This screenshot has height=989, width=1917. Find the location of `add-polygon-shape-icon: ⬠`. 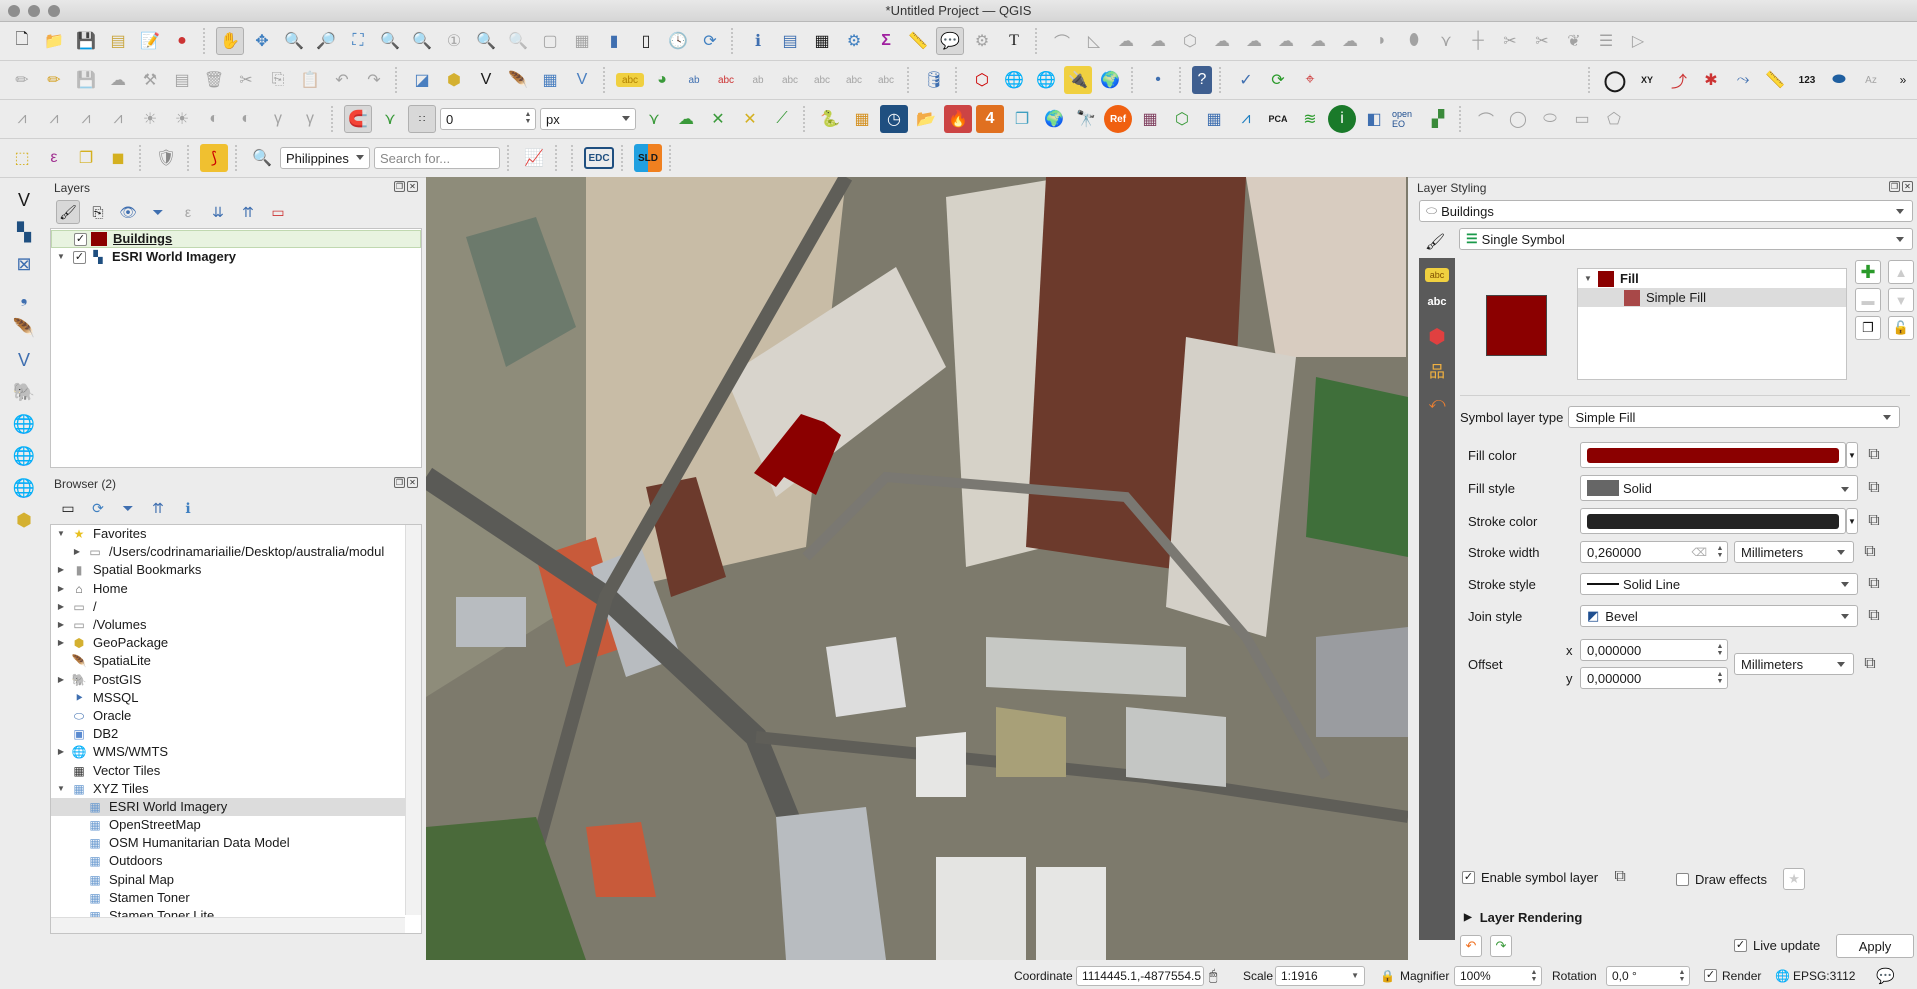

add-polygon-shape-icon: ⬠ is located at coordinates (1614, 119).